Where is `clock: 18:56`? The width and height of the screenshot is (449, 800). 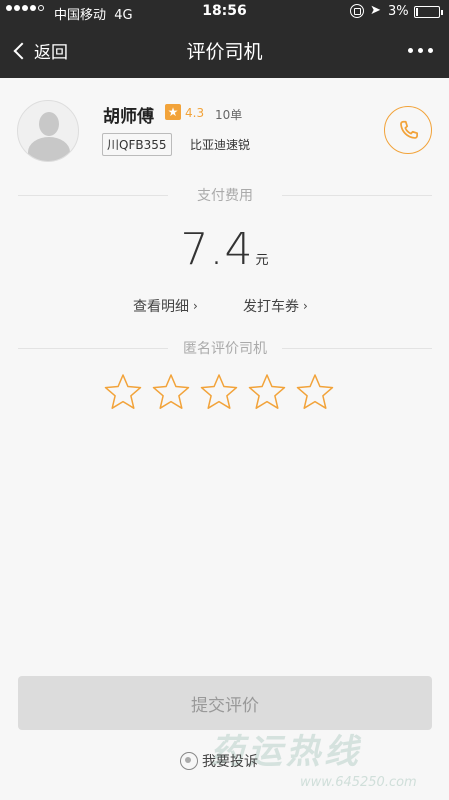 clock: 18:56 is located at coordinates (224, 11).